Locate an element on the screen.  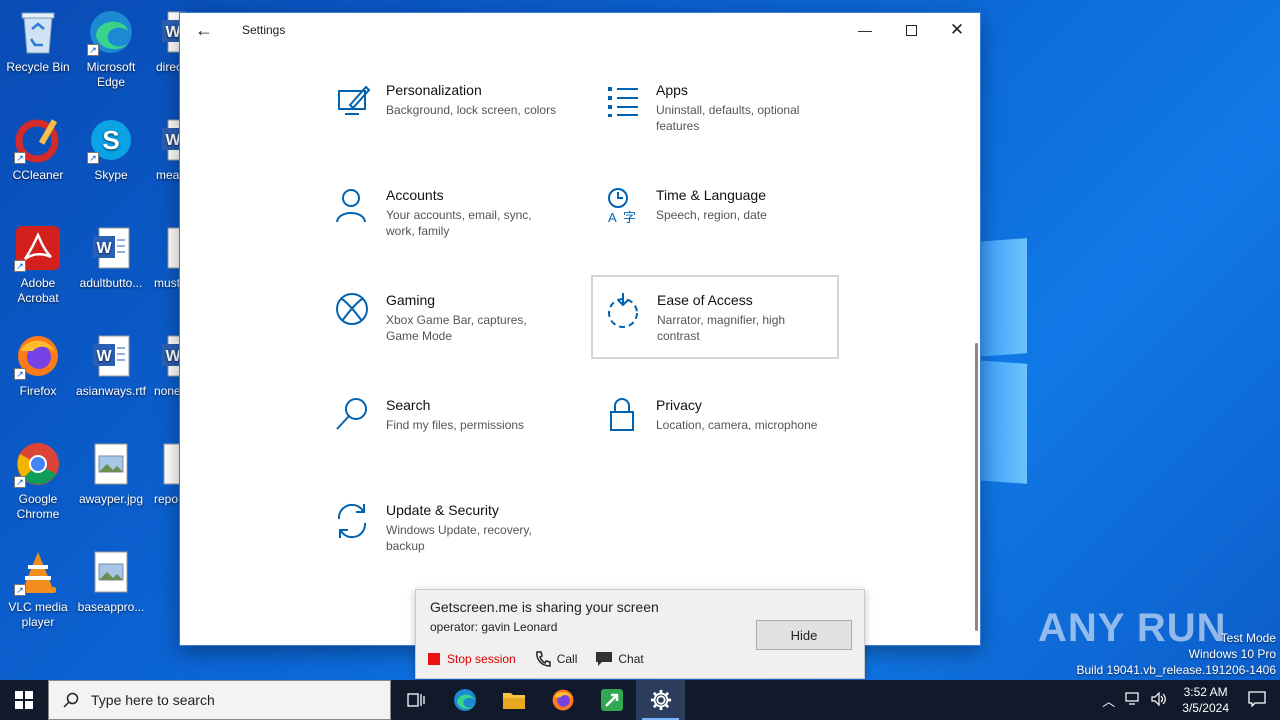
tile-privacy: Privacy Location, camera, microphone is located at coordinates (716, 427).